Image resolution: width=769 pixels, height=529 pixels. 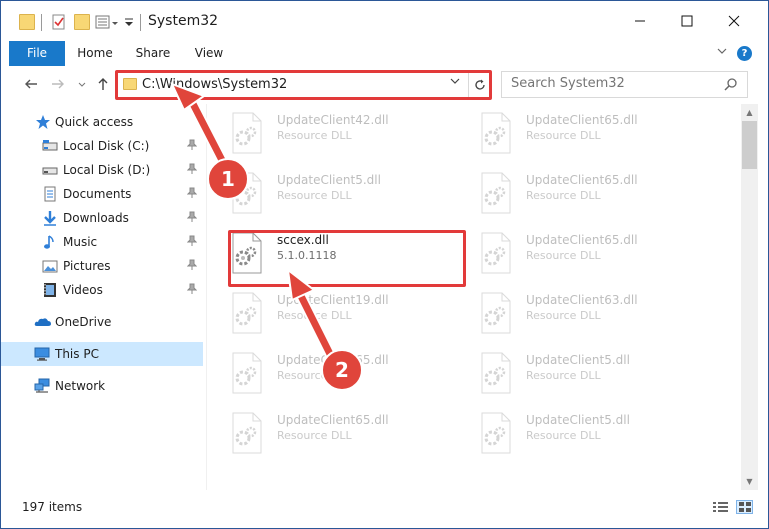 I want to click on sidebar-item-videos: Videos, so click(x=103, y=290).